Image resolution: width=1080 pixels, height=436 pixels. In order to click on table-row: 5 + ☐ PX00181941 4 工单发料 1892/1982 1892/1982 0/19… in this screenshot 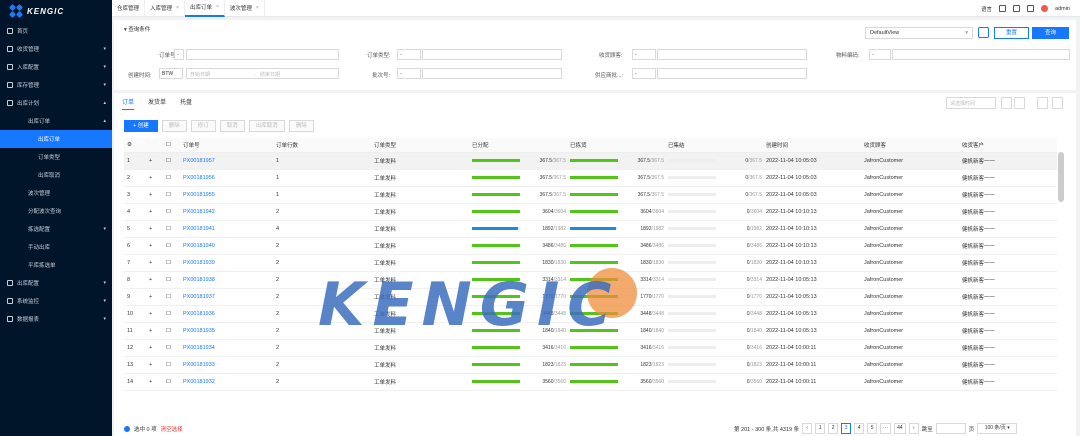, I will do `click(590, 229)`.